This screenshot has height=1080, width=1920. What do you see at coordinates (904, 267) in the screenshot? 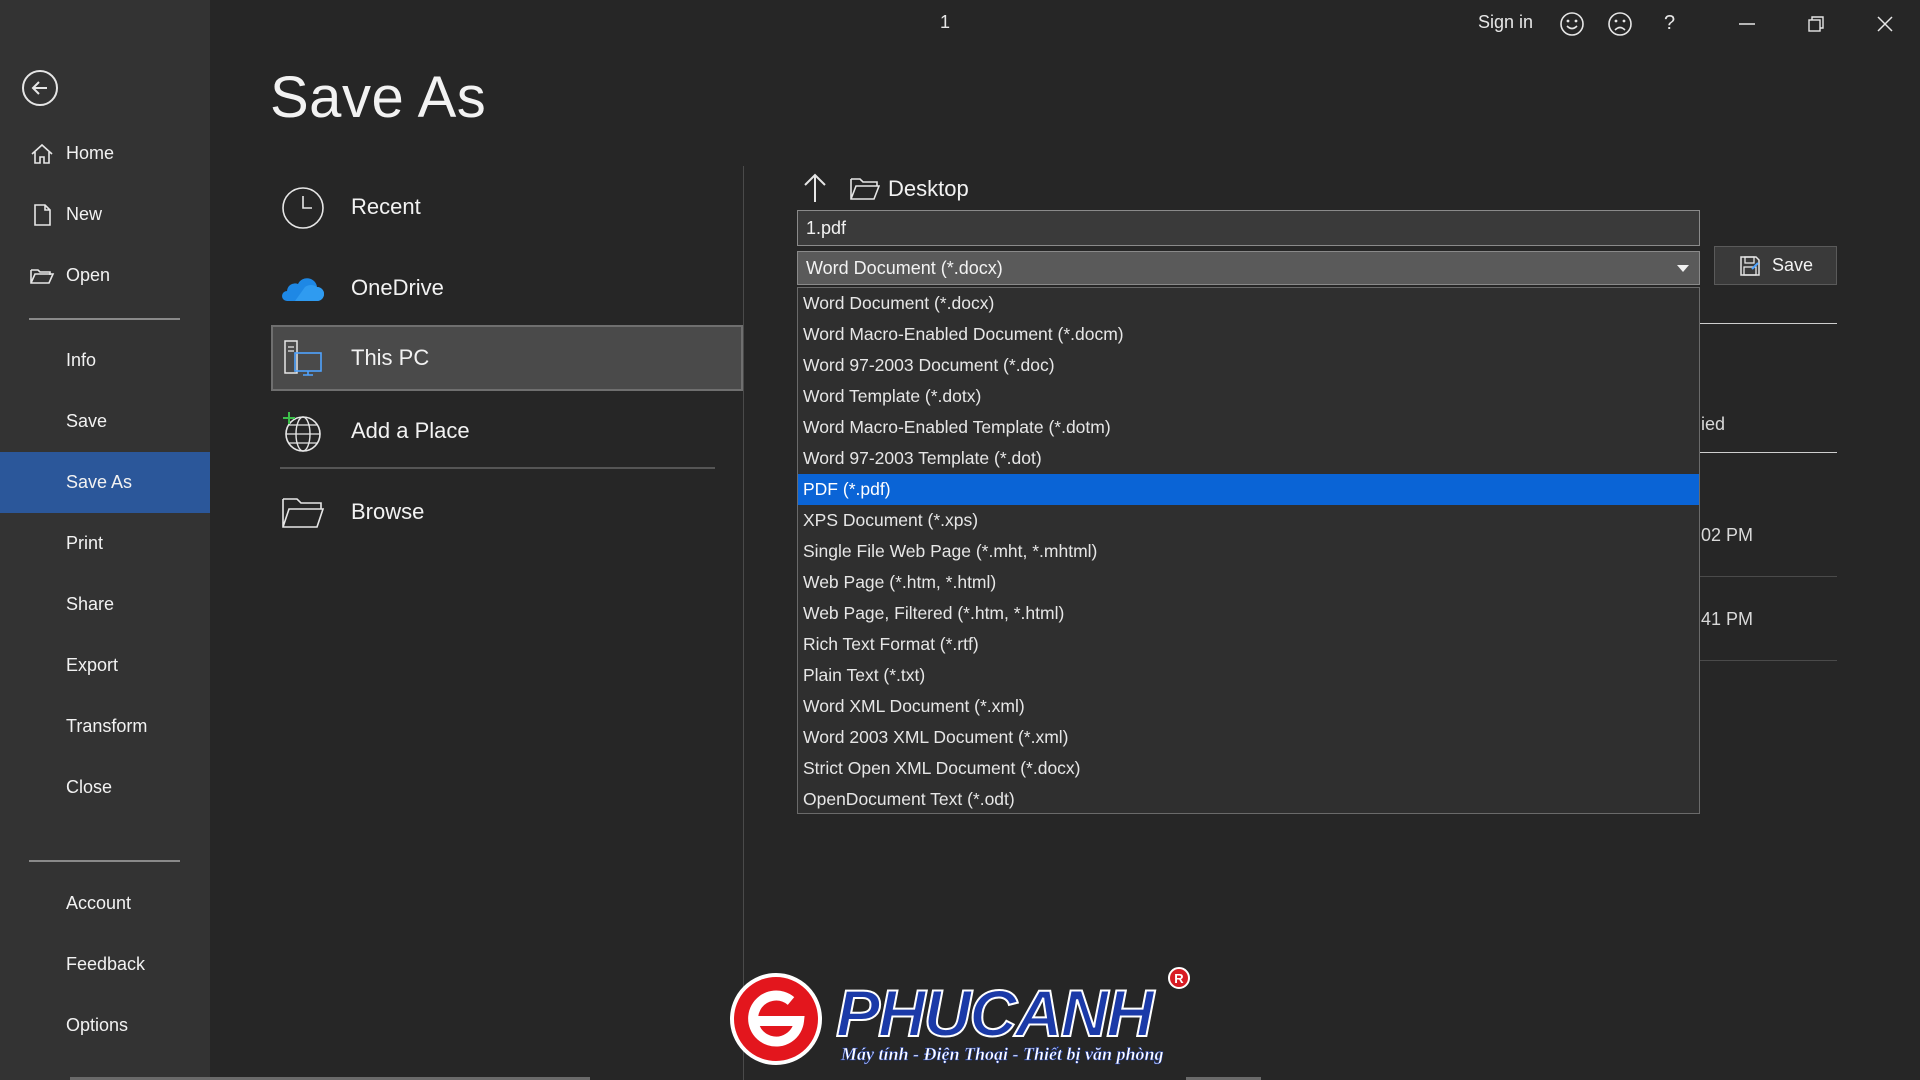
I see `file-type-selected-value: Word Document (*.docx)` at bounding box center [904, 267].